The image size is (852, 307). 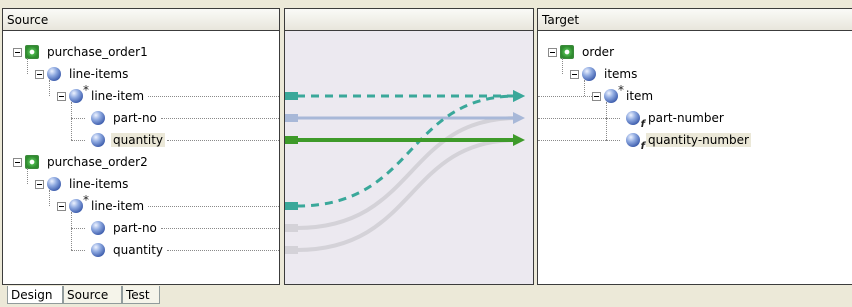 I want to click on target-node: part-number, so click(x=676, y=119).